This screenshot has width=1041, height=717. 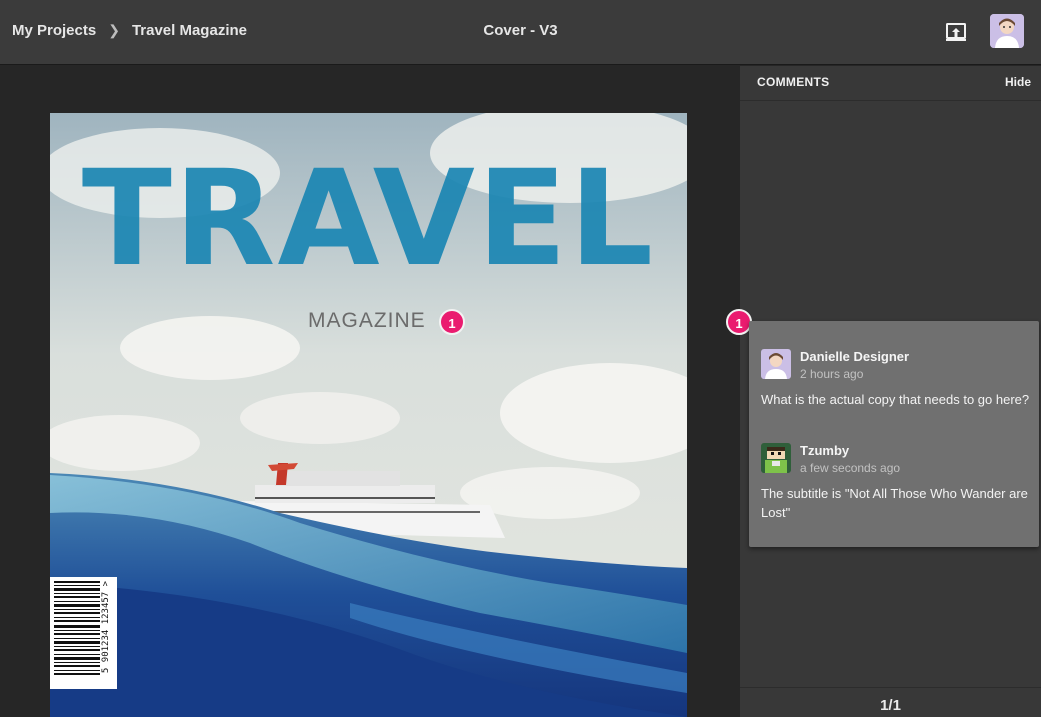 What do you see at coordinates (793, 82) in the screenshot?
I see `comments-panel-title: COMMENTS` at bounding box center [793, 82].